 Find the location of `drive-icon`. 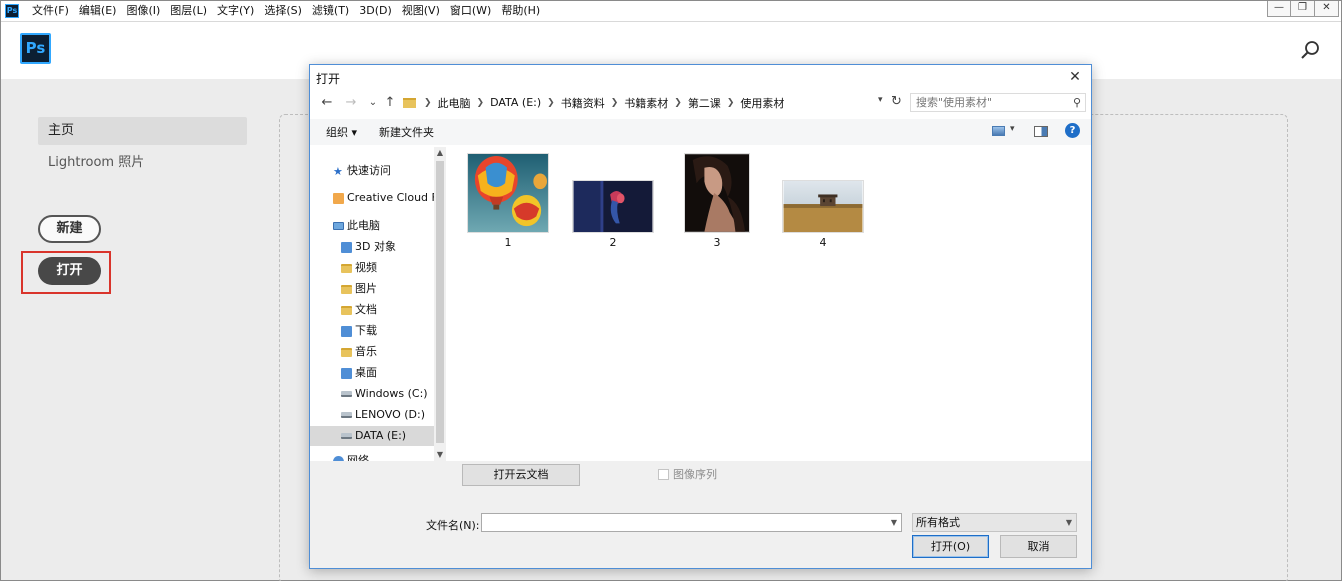

drive-icon is located at coordinates (346, 436).